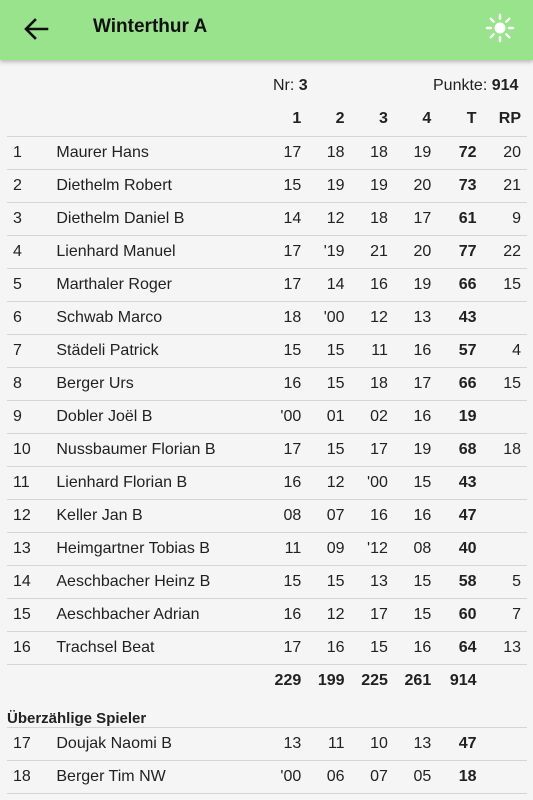 This screenshot has width=533, height=800. What do you see at coordinates (366, 647) in the screenshot?
I see `round-3-score: 15` at bounding box center [366, 647].